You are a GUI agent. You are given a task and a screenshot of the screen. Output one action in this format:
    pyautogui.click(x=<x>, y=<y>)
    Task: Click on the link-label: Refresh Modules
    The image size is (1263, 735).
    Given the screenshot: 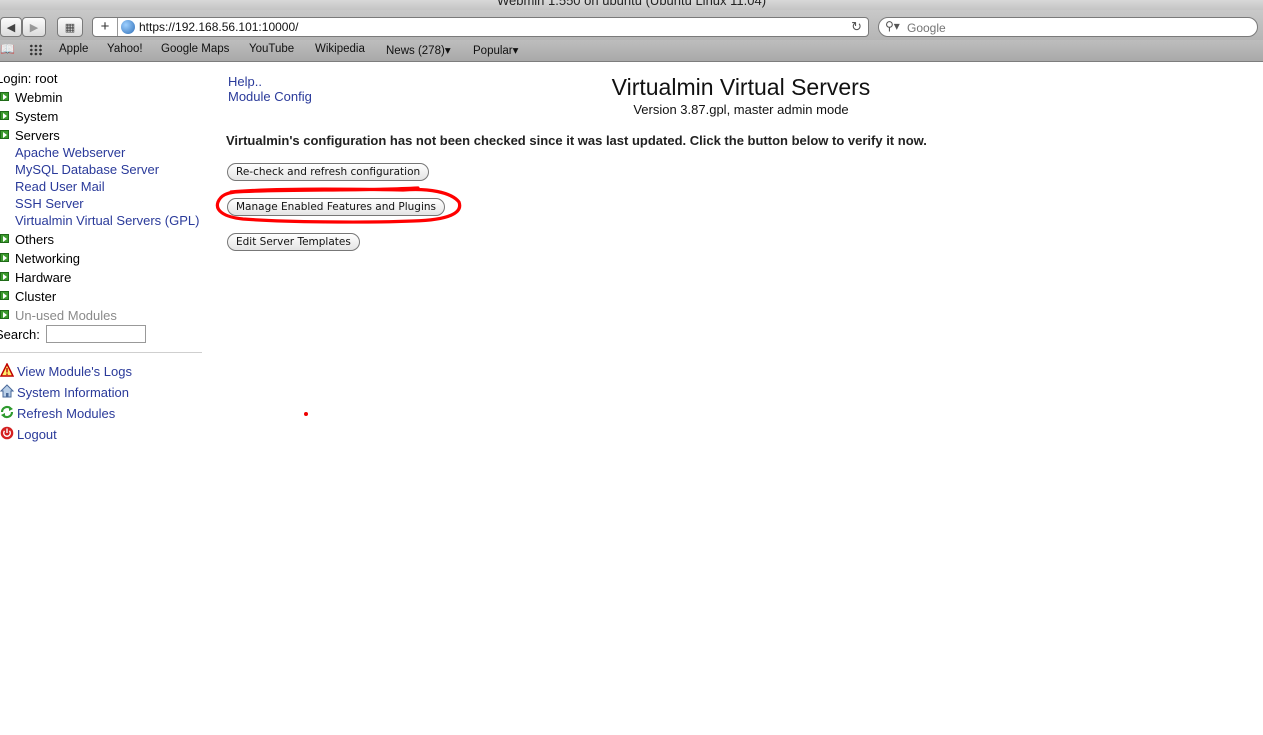 What is the action you would take?
    pyautogui.click(x=66, y=413)
    